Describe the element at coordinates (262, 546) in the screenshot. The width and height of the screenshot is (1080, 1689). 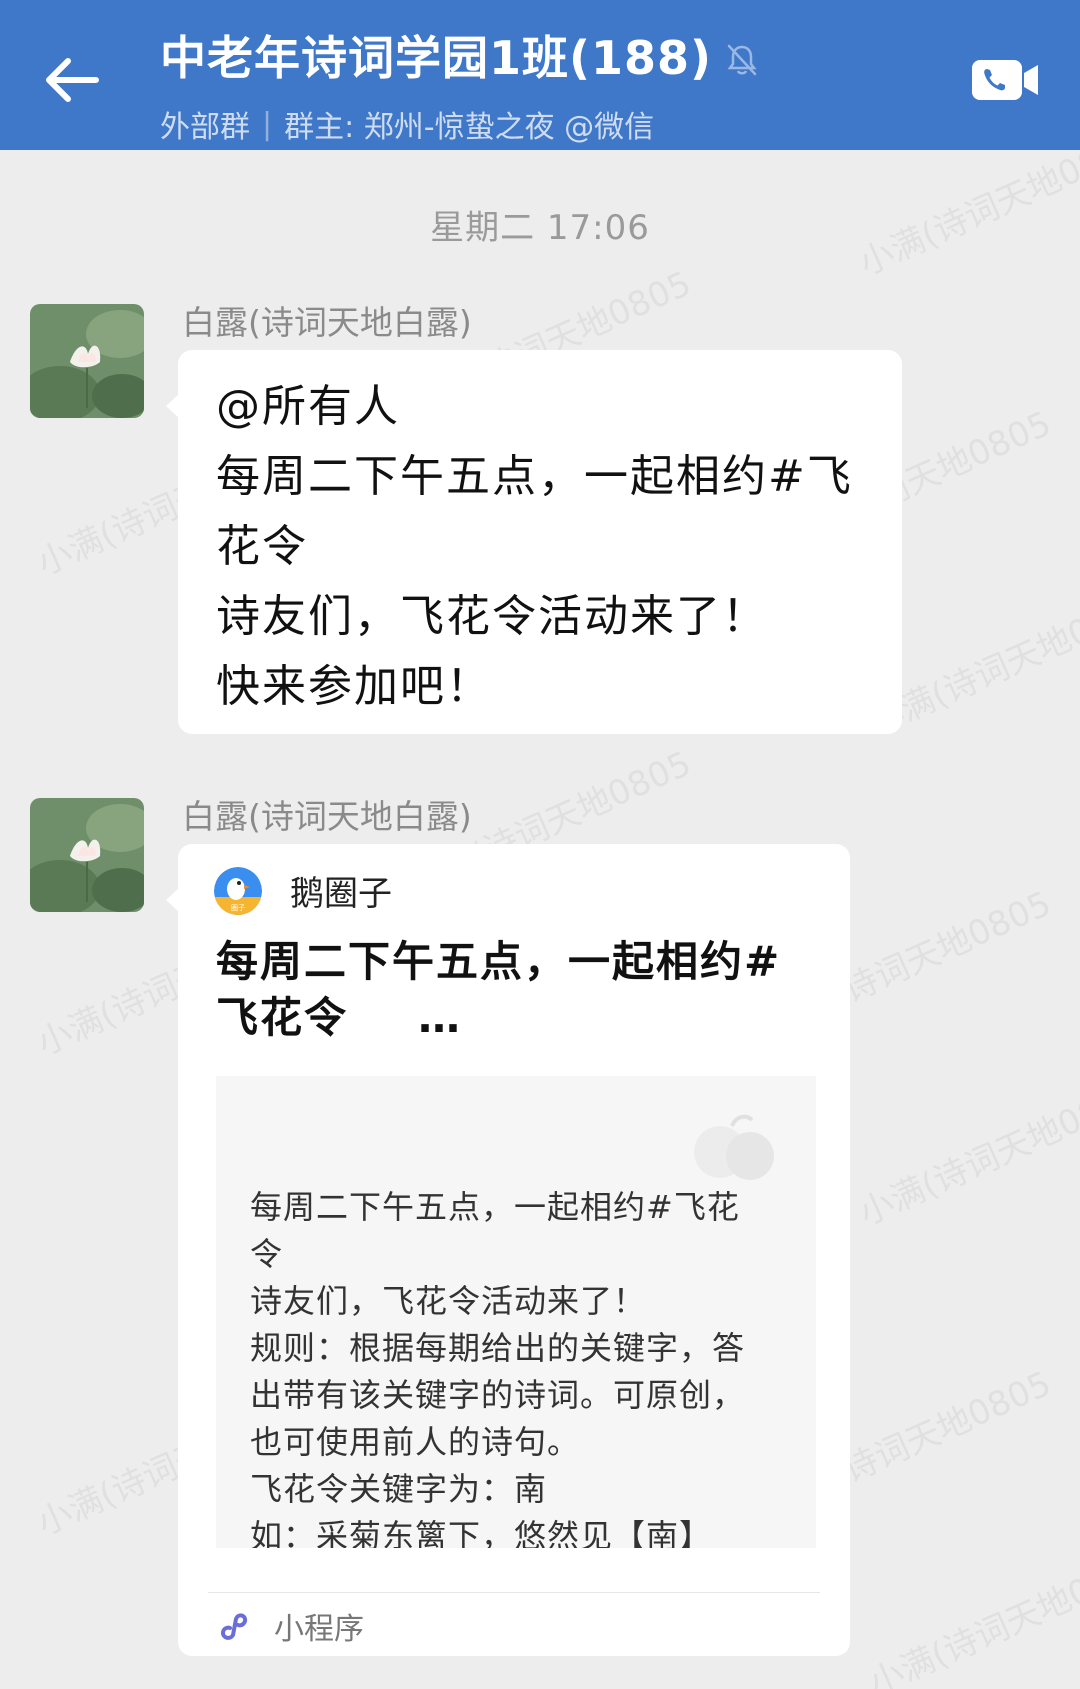
I see `message-line: 花令` at that location.